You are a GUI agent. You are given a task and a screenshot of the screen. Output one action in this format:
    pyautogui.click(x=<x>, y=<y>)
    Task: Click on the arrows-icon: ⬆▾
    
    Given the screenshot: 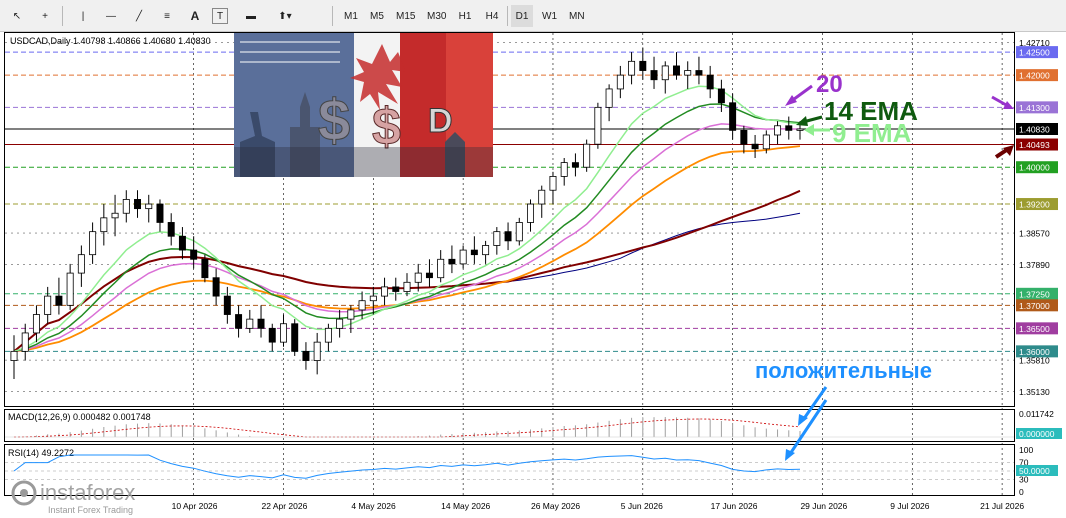 What is the action you would take?
    pyautogui.click(x=285, y=16)
    